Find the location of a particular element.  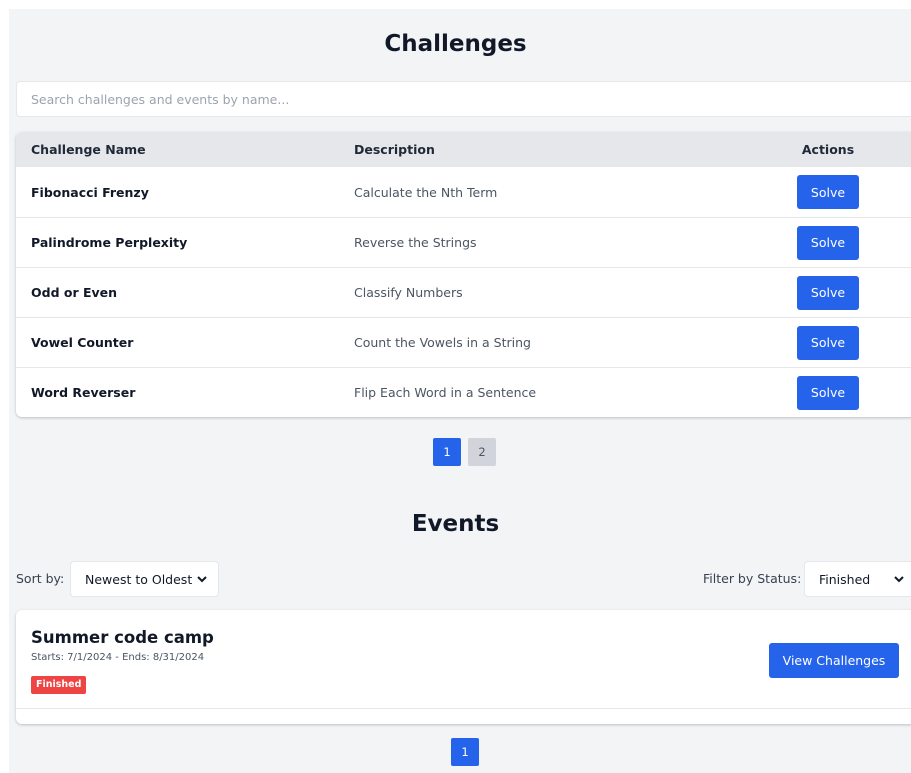

column-header-description: Description is located at coordinates (394, 149).